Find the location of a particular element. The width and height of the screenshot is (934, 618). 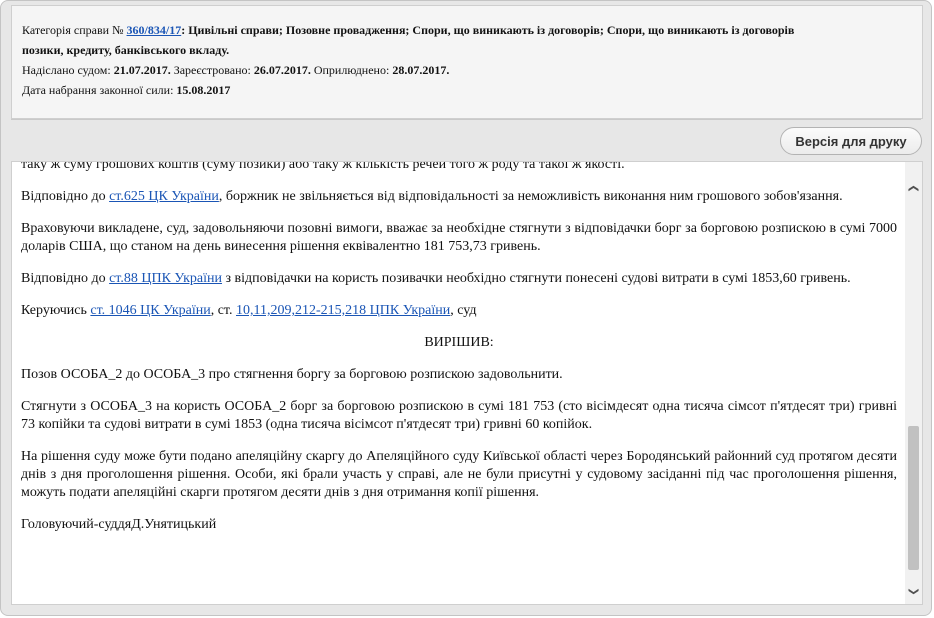

paragraph-text: , суд is located at coordinates (463, 310).